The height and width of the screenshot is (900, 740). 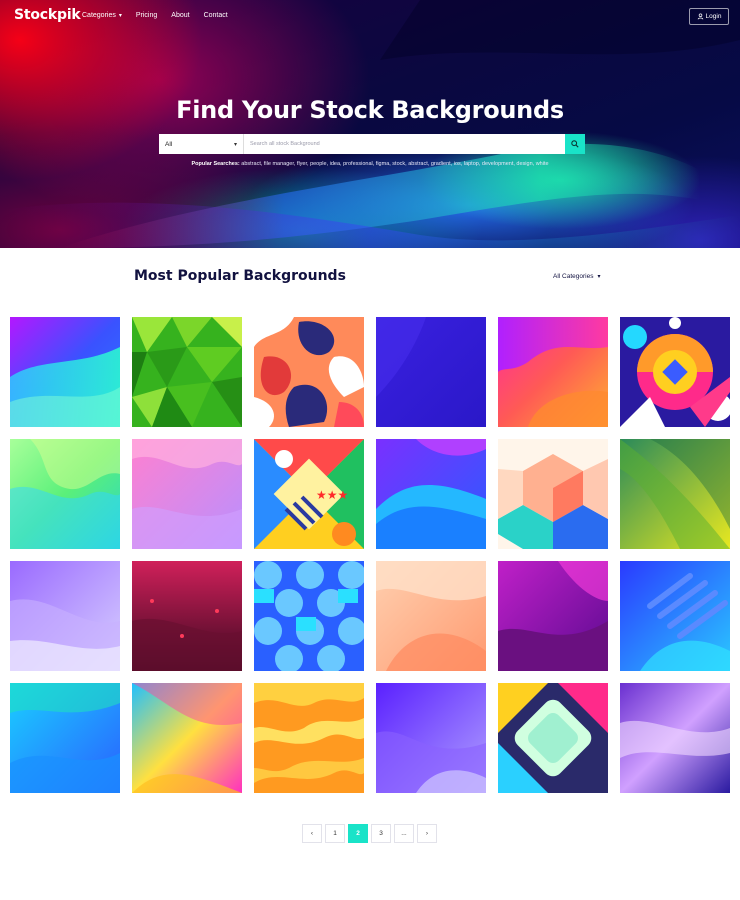 What do you see at coordinates (381, 833) in the screenshot?
I see `pagination-page: 3` at bounding box center [381, 833].